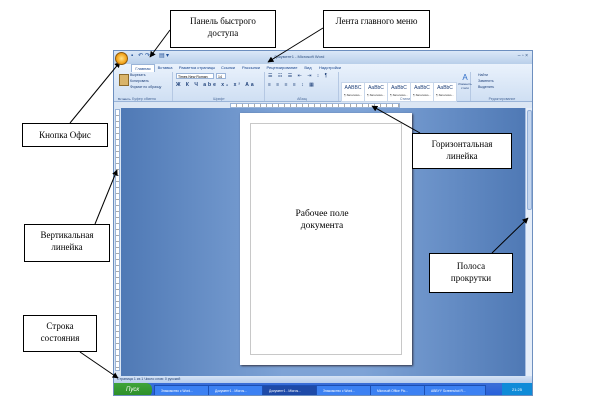 The height and width of the screenshot is (406, 598). What do you see at coordinates (197, 67) in the screenshot?
I see `tab-page-layout: Разметка страницы` at bounding box center [197, 67].